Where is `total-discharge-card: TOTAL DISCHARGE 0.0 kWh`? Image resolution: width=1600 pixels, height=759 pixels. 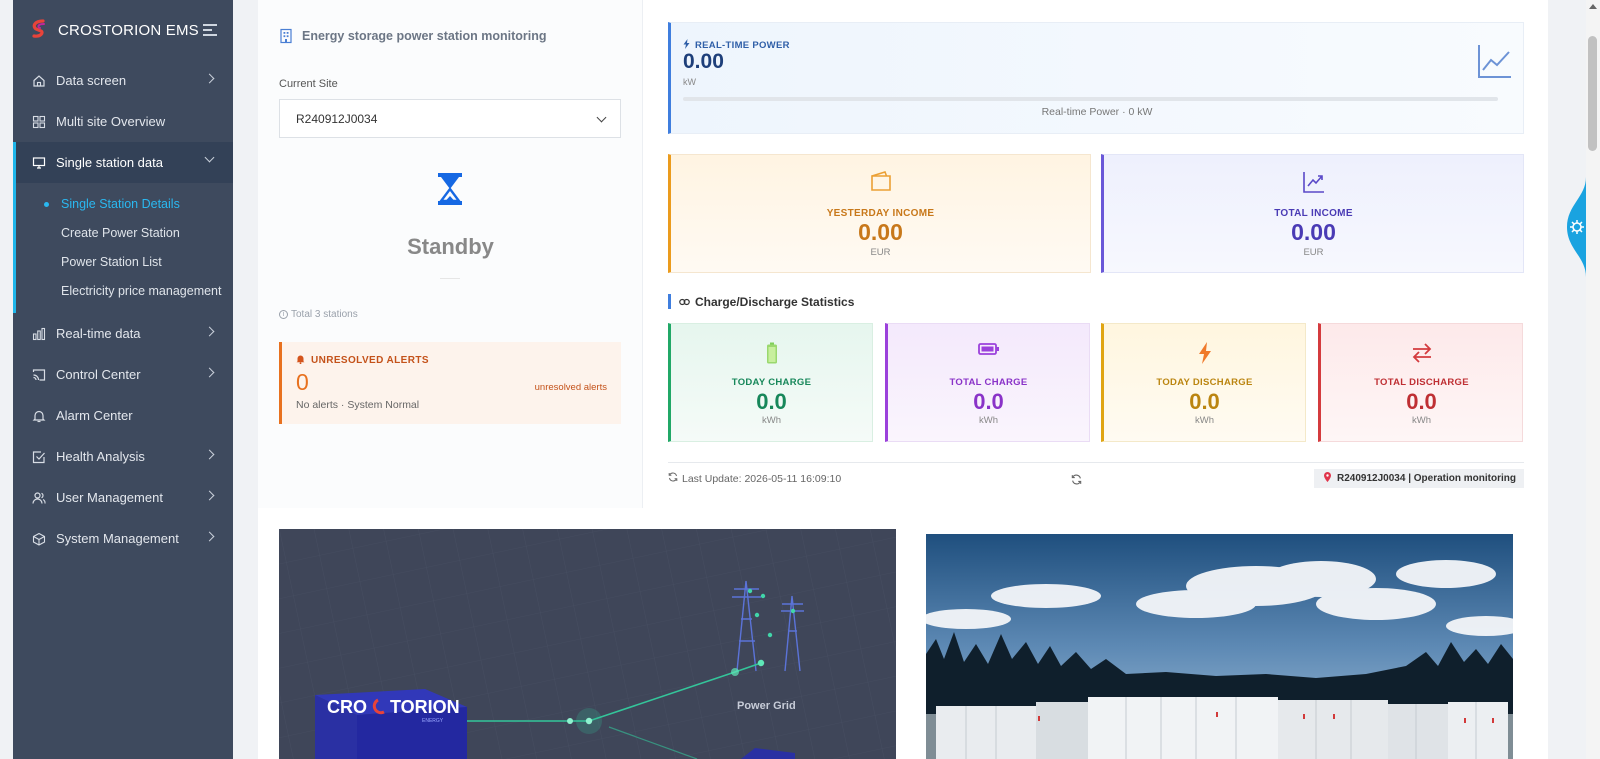 total-discharge-card: TOTAL DISCHARGE 0.0 kWh is located at coordinates (1420, 382).